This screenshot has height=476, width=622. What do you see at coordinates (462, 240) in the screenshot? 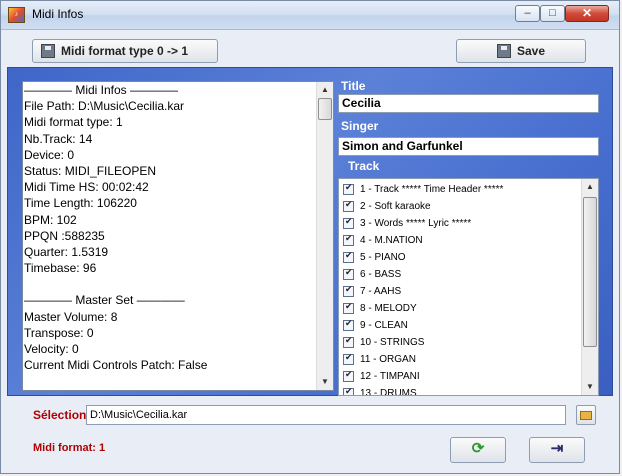
I see `track-list-item: 4 - M.NATION` at bounding box center [462, 240].